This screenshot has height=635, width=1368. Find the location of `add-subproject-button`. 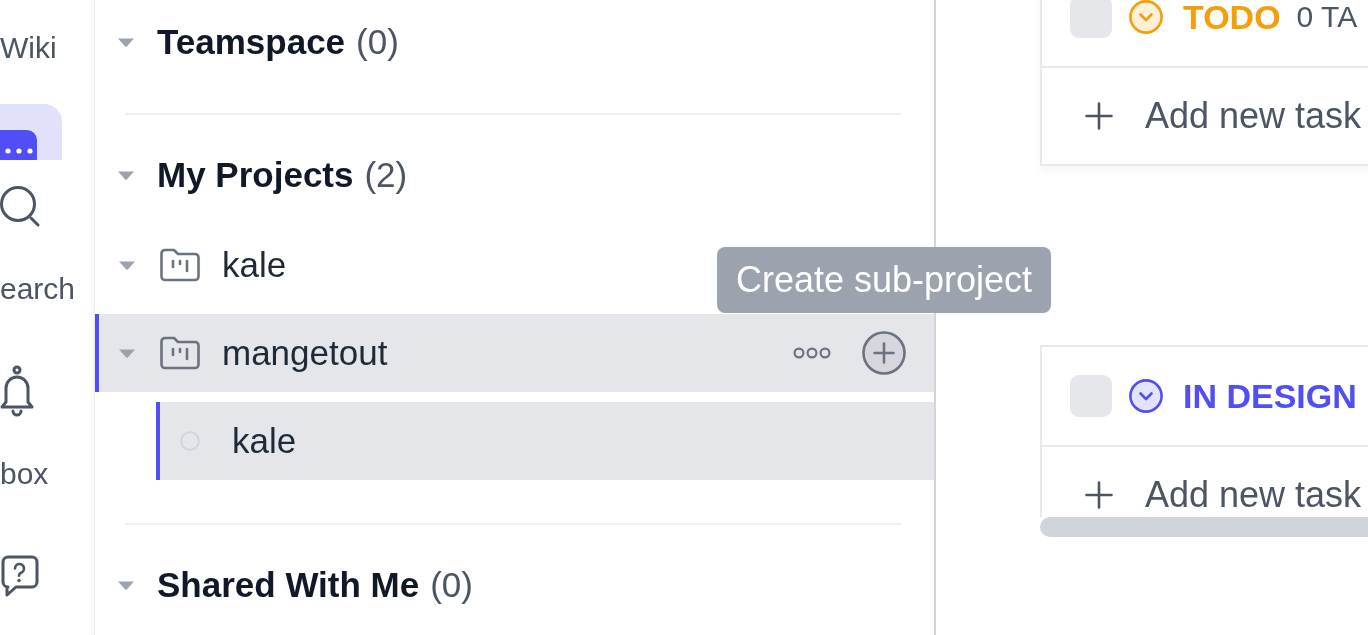

add-subproject-button is located at coordinates (884, 353).